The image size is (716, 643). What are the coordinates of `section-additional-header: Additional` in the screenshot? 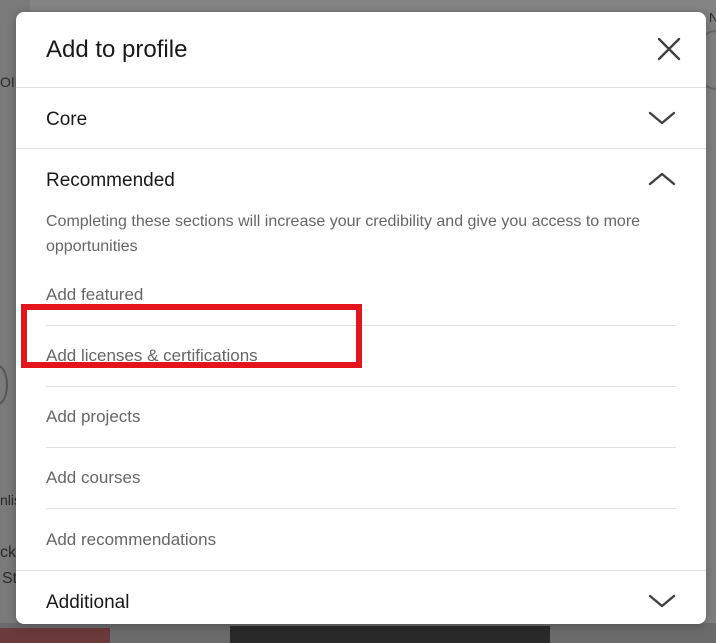 It's located at (361, 597).